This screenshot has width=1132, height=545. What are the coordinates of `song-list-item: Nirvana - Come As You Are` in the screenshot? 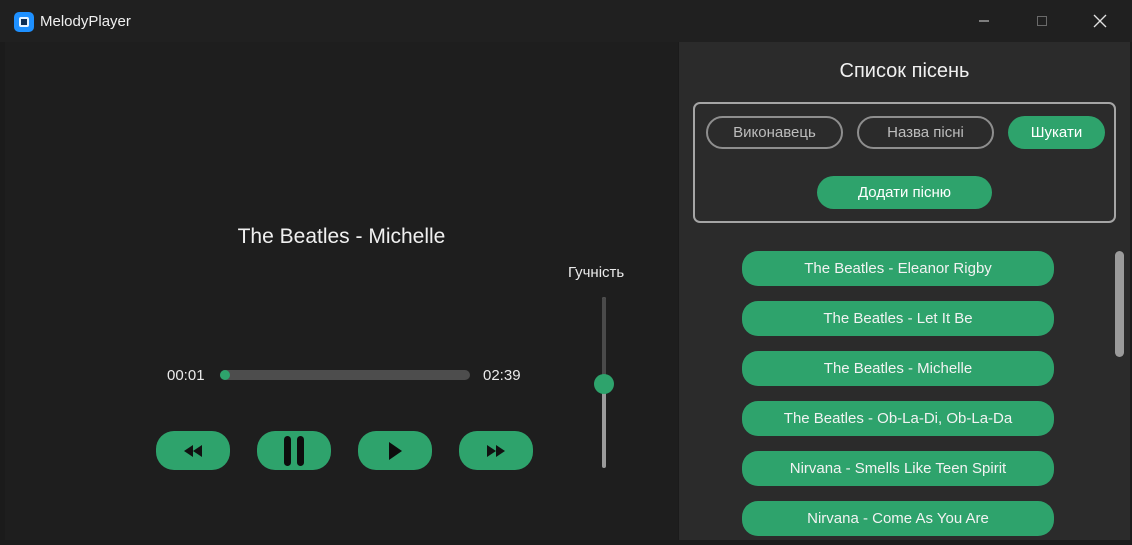 It's located at (898, 518).